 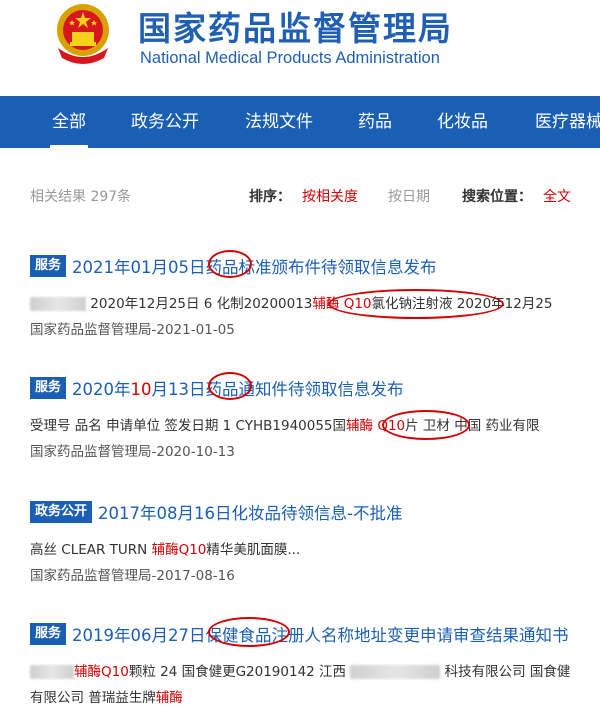 What do you see at coordinates (557, 196) in the screenshot?
I see `search-scope-fulltext: 全文` at bounding box center [557, 196].